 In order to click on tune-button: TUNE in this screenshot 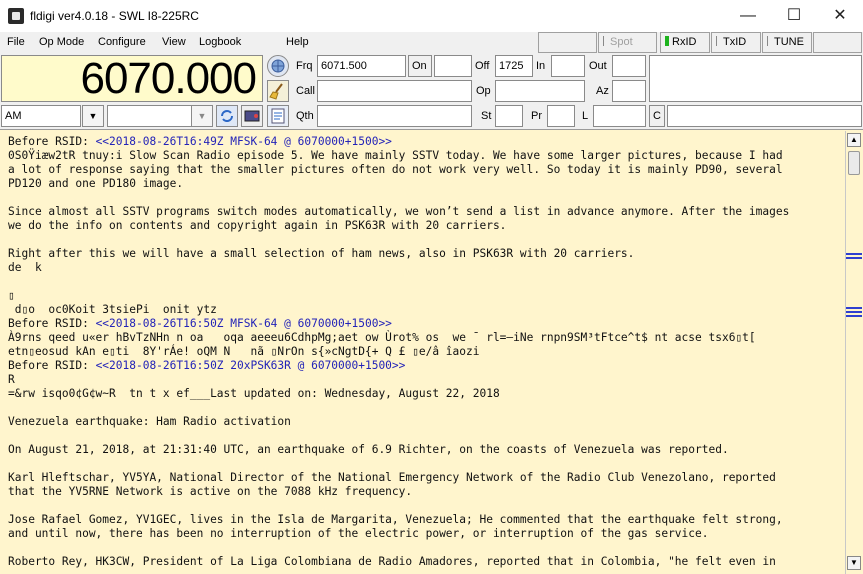, I will do `click(787, 42)`.